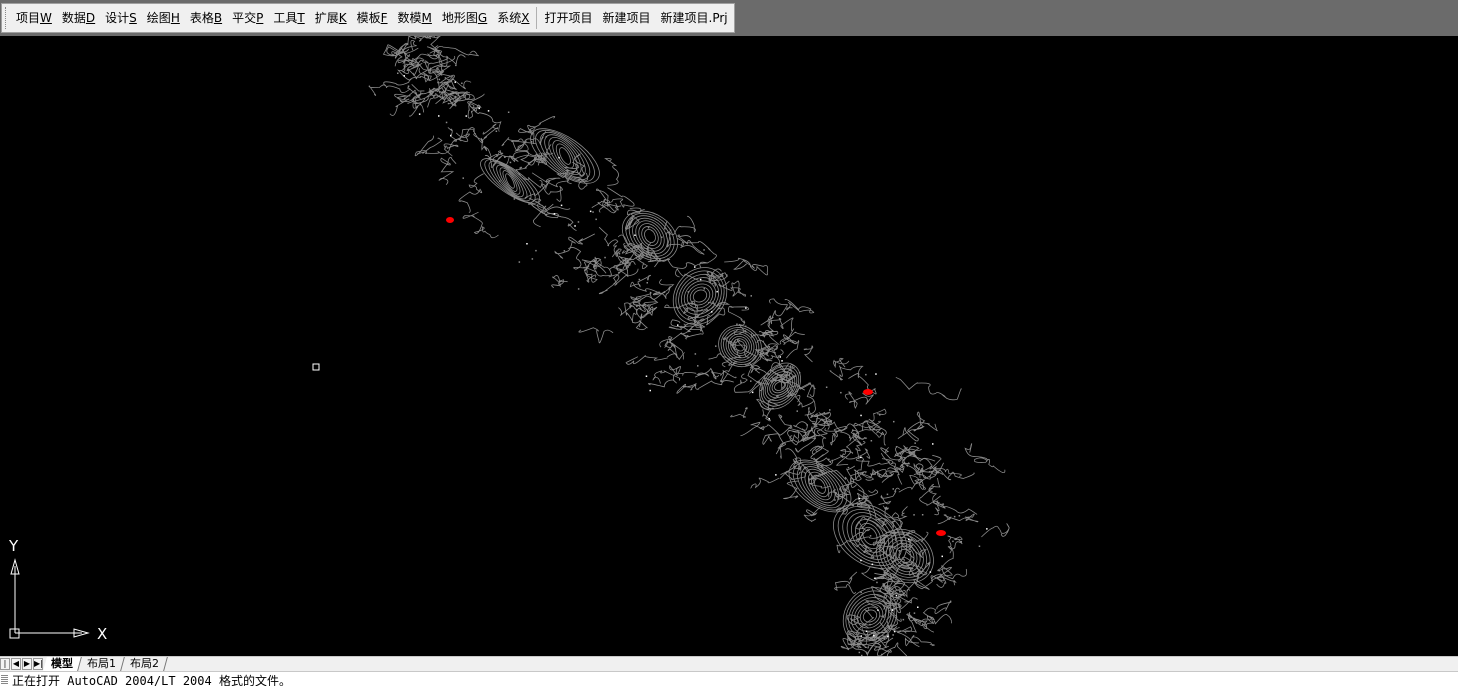 The width and height of the screenshot is (1458, 686). I want to click on ucs-y-label: Y, so click(13, 546).